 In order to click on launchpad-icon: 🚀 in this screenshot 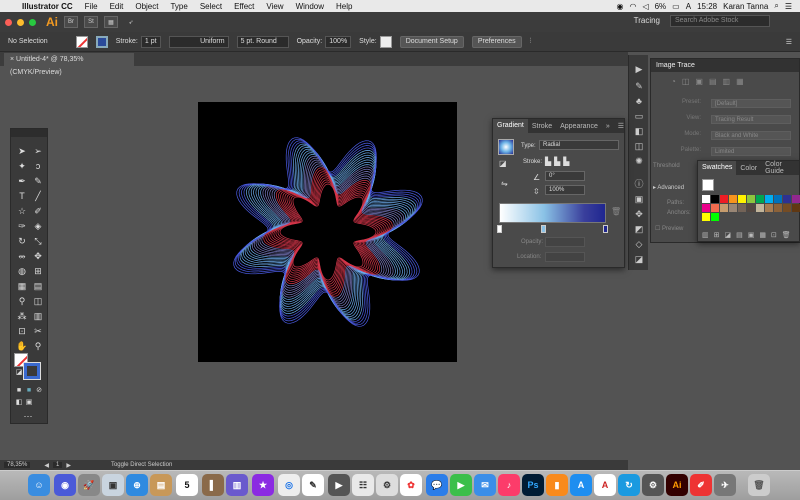, I will do `click(89, 485)`.